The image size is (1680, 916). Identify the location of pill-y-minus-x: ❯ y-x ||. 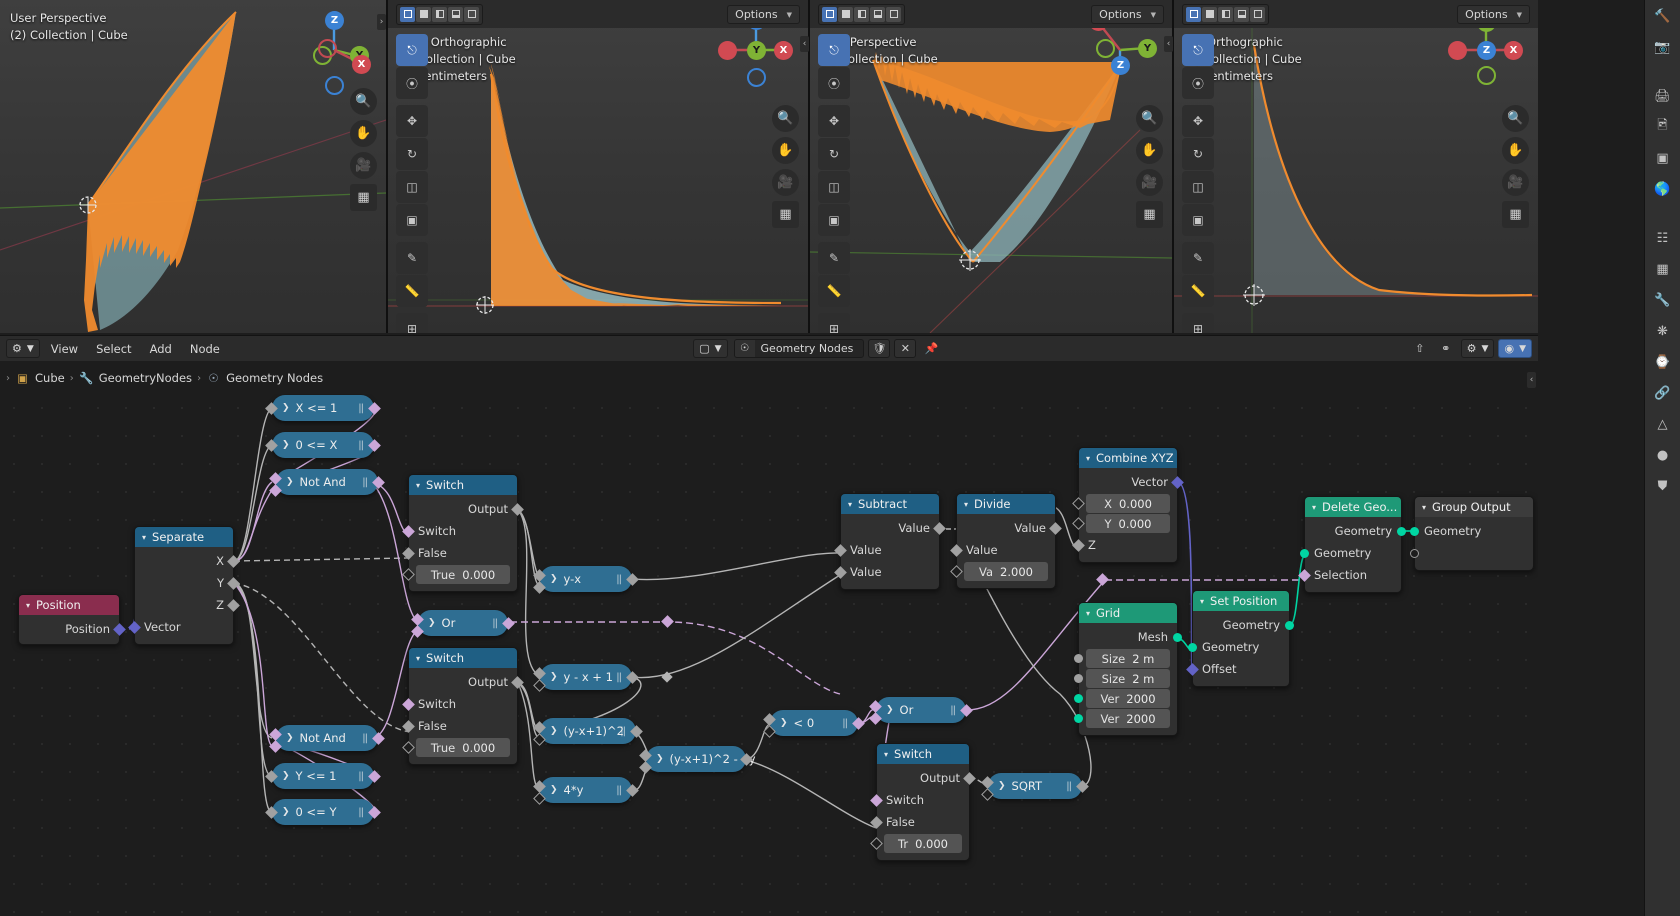
(586, 580).